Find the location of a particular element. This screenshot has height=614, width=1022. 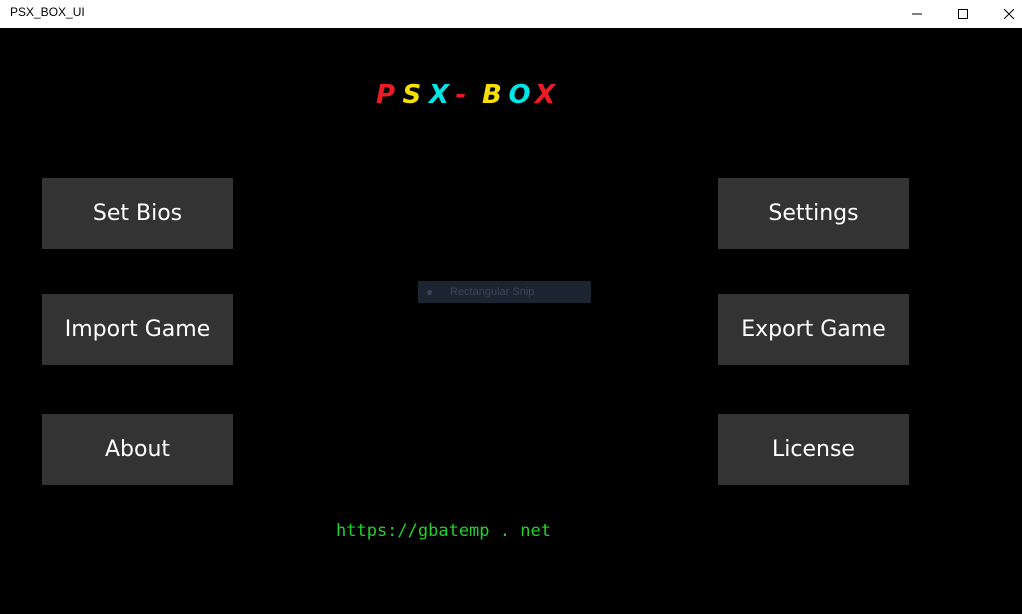

title-bar: PSX_BOX_UI is located at coordinates (511, 14).